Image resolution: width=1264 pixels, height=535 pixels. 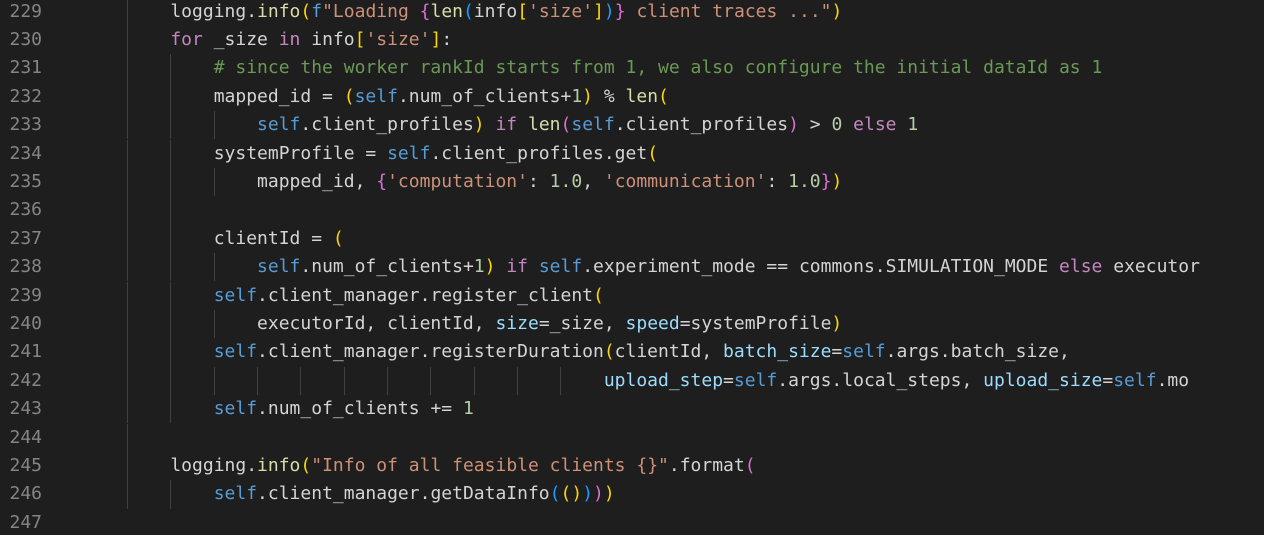 I want to click on line-number: 235, so click(x=25, y=181).